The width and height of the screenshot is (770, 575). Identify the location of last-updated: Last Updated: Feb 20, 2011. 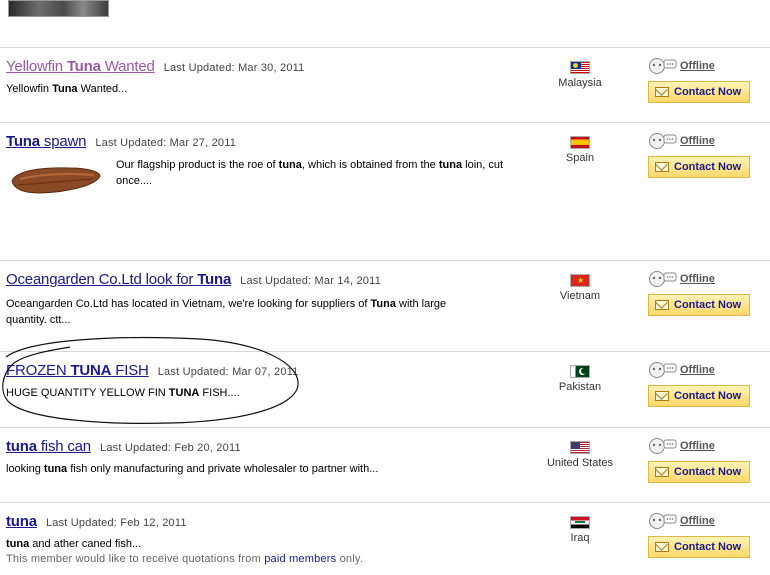
(170, 448).